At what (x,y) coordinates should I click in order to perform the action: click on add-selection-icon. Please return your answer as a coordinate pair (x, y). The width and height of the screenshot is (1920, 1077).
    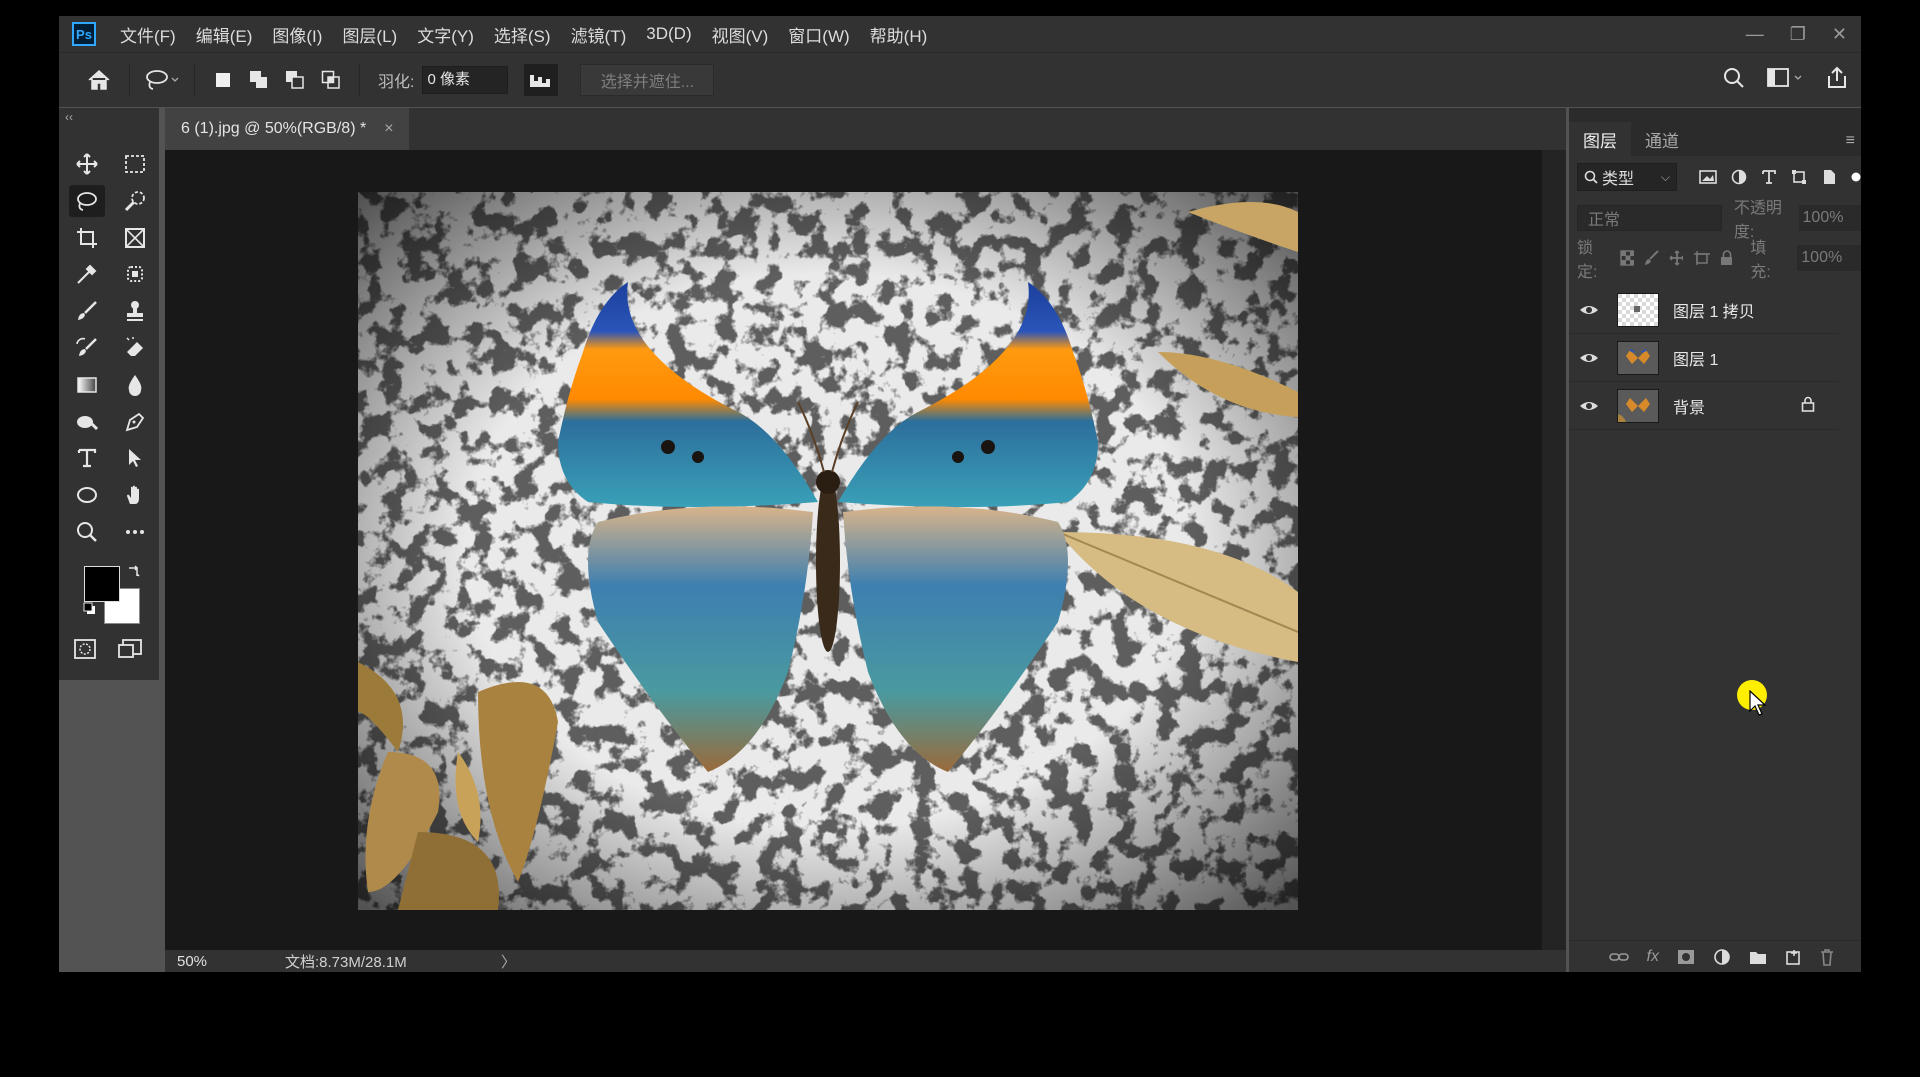
    Looking at the image, I should click on (259, 80).